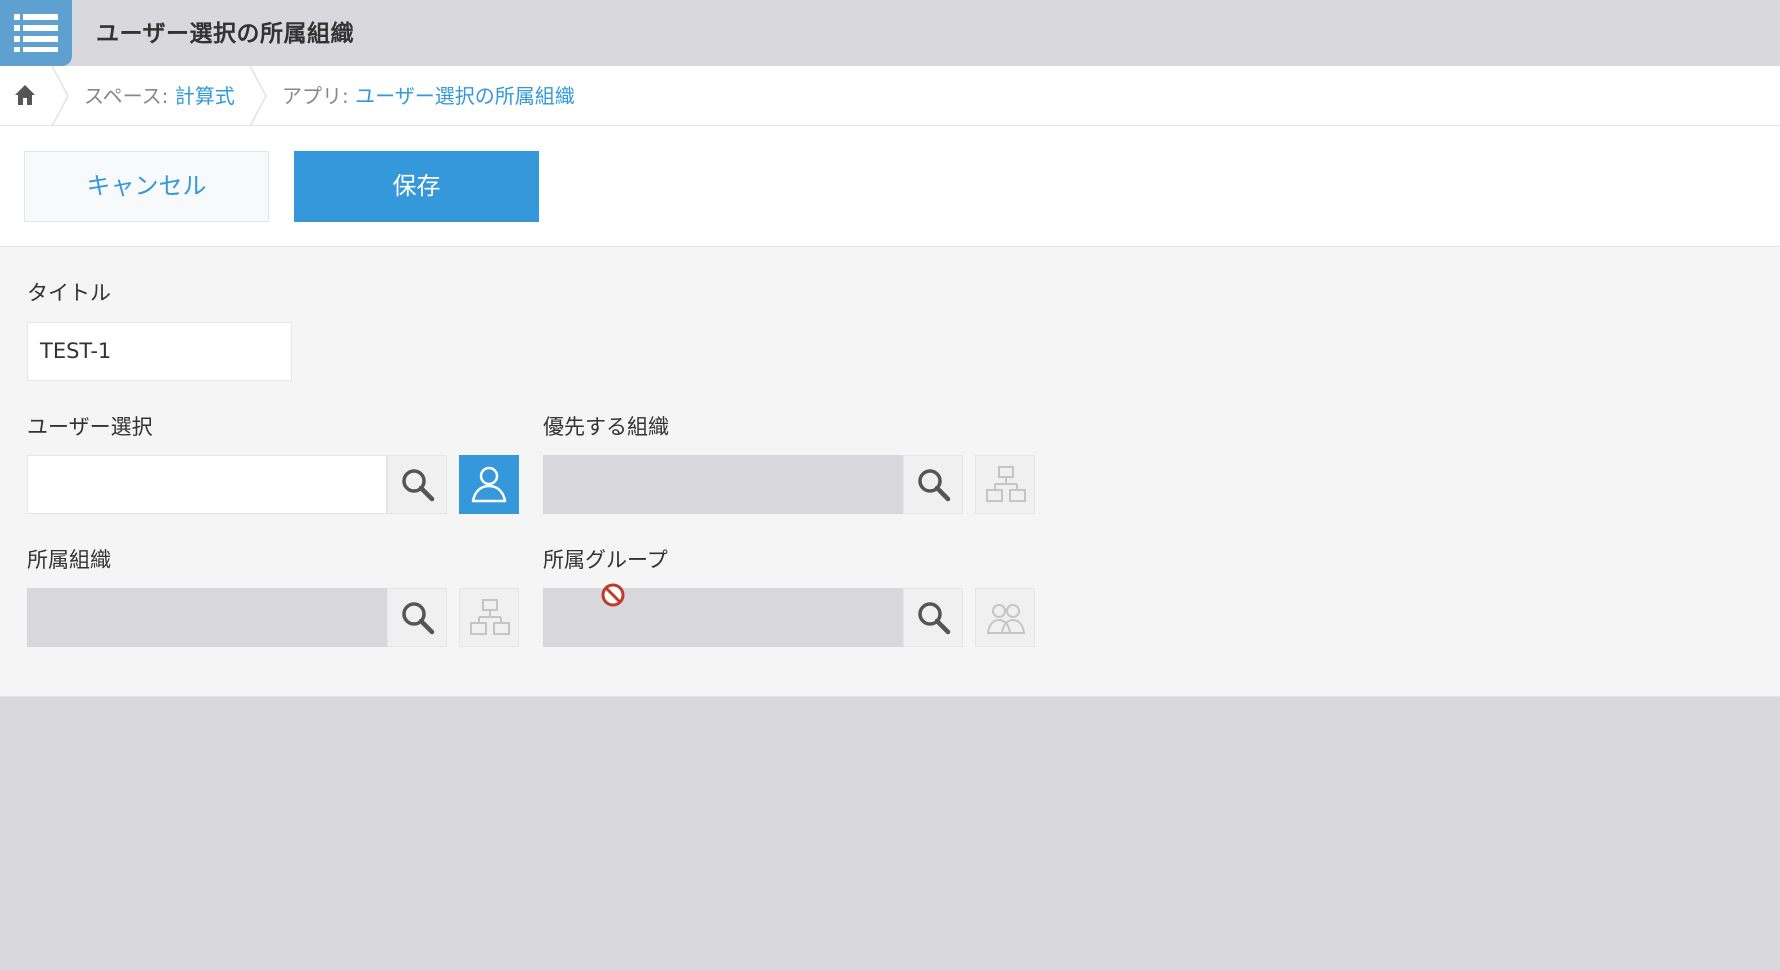 The height and width of the screenshot is (970, 1780). I want to click on group-input, so click(723, 617).